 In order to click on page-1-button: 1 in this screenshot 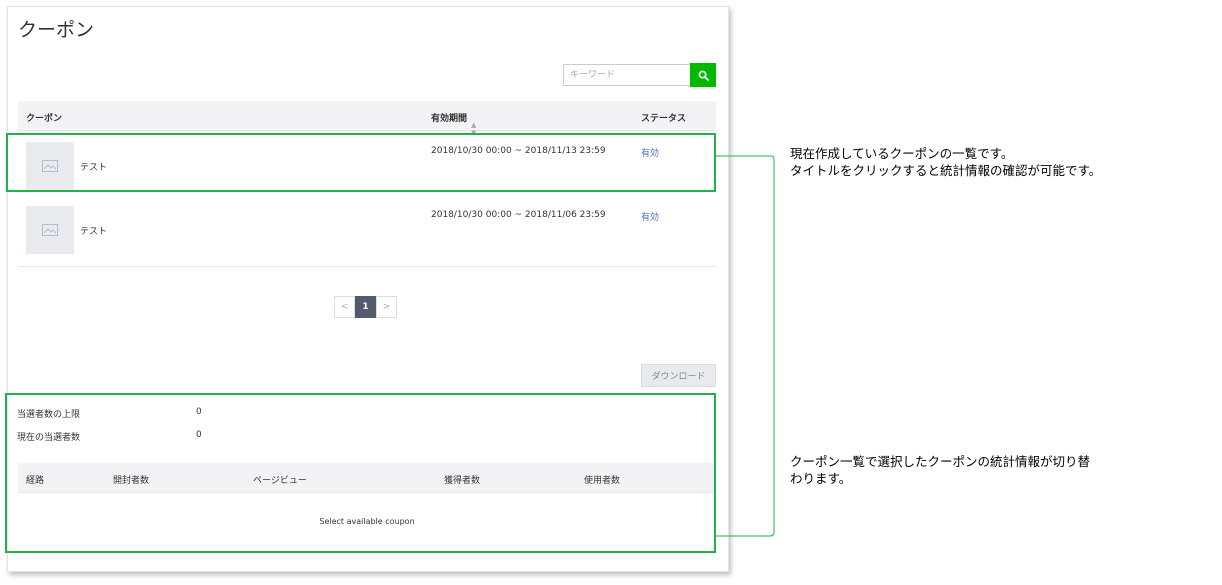, I will do `click(365, 307)`.